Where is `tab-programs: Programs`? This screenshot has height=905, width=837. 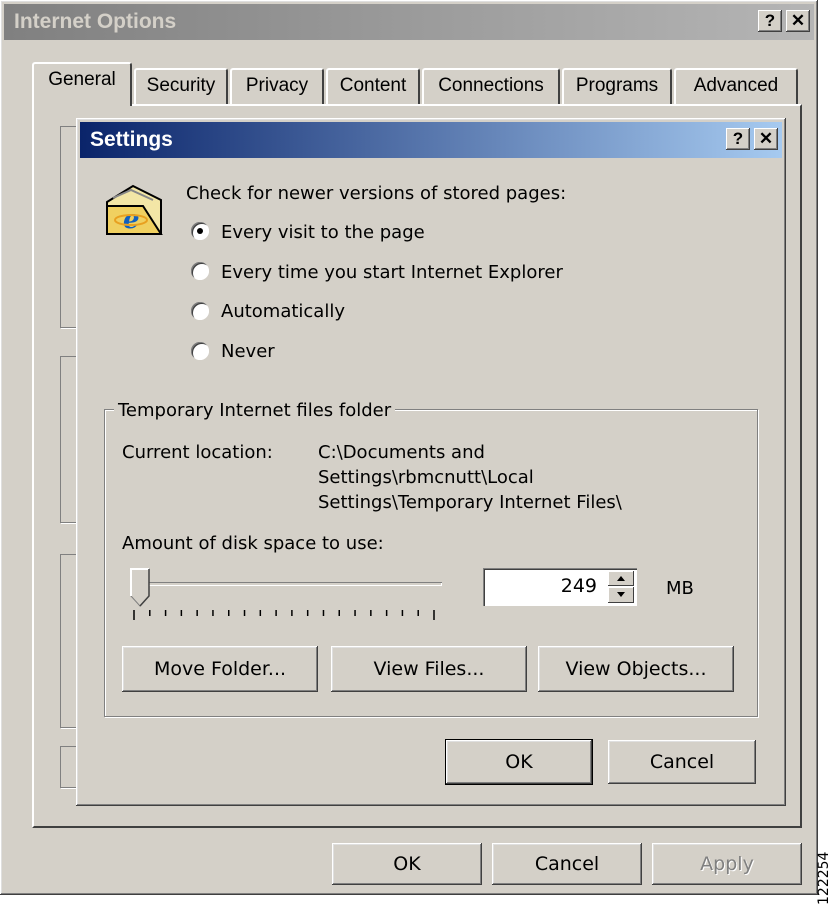
tab-programs: Programs is located at coordinates (617, 86).